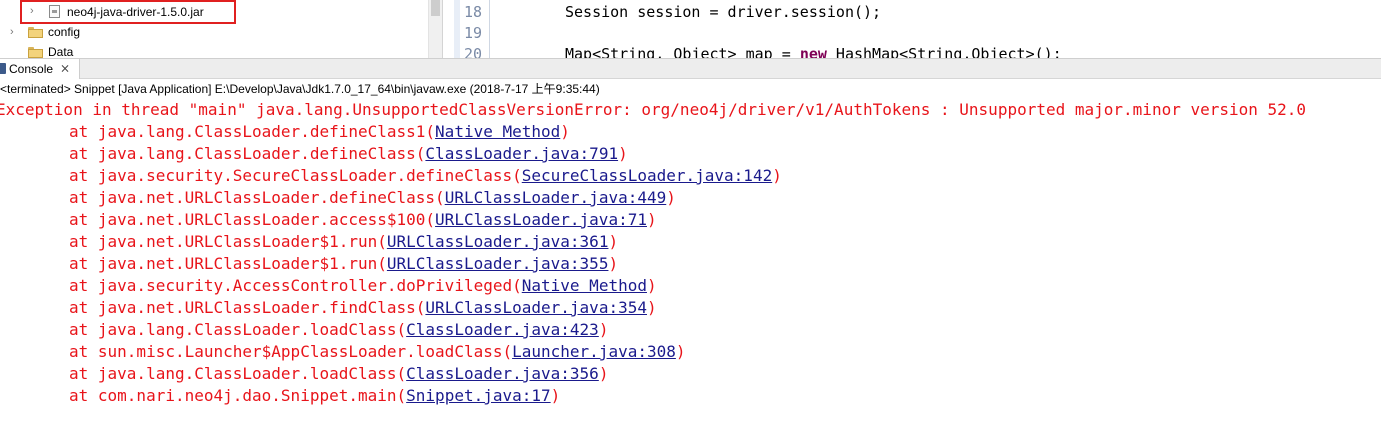 This screenshot has width=1381, height=432. What do you see at coordinates (64, 32) in the screenshot?
I see `tree-item-label: config` at bounding box center [64, 32].